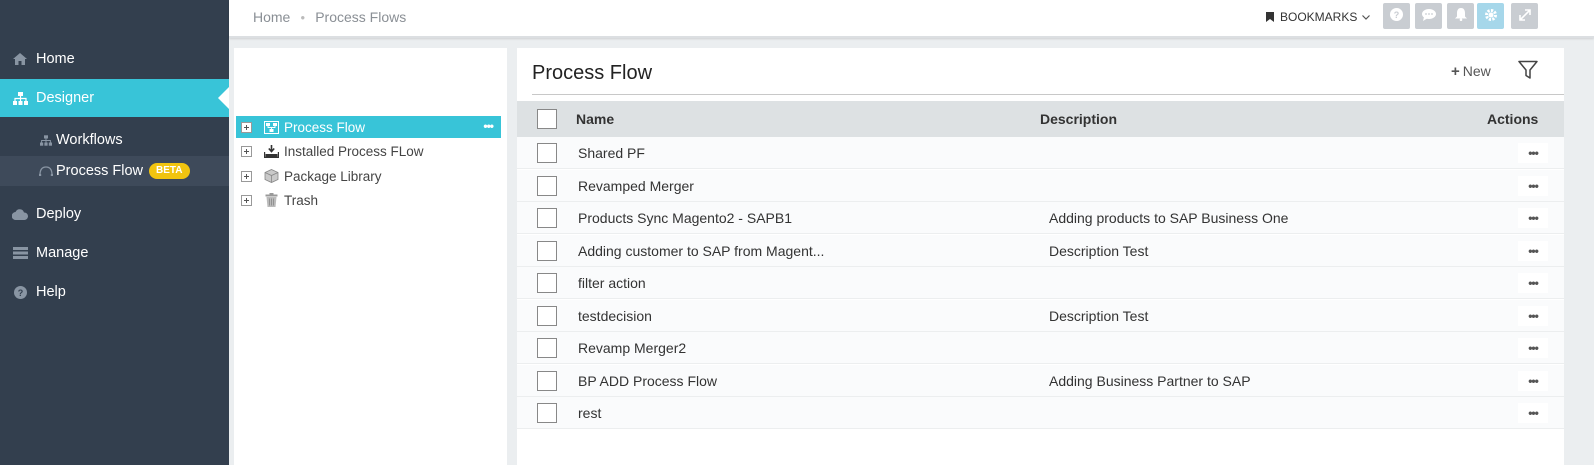 Image resolution: width=1594 pixels, height=465 pixels. Describe the element at coordinates (488, 126) in the screenshot. I see `more-options-icon: •••` at that location.